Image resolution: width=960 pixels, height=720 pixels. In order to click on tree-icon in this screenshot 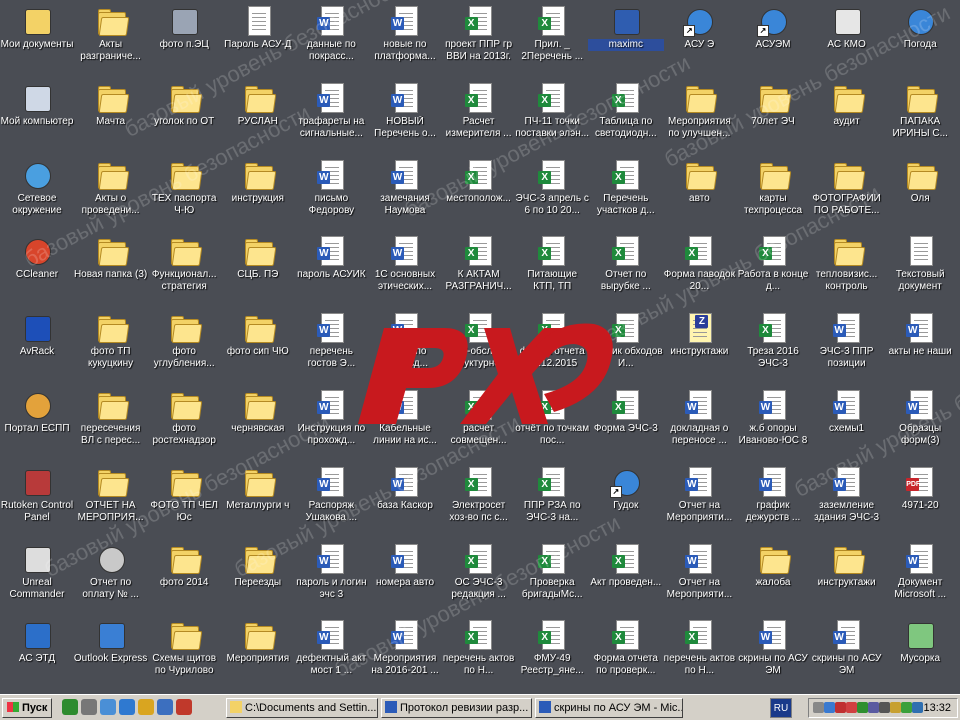, I will do `click(70, 707)`.